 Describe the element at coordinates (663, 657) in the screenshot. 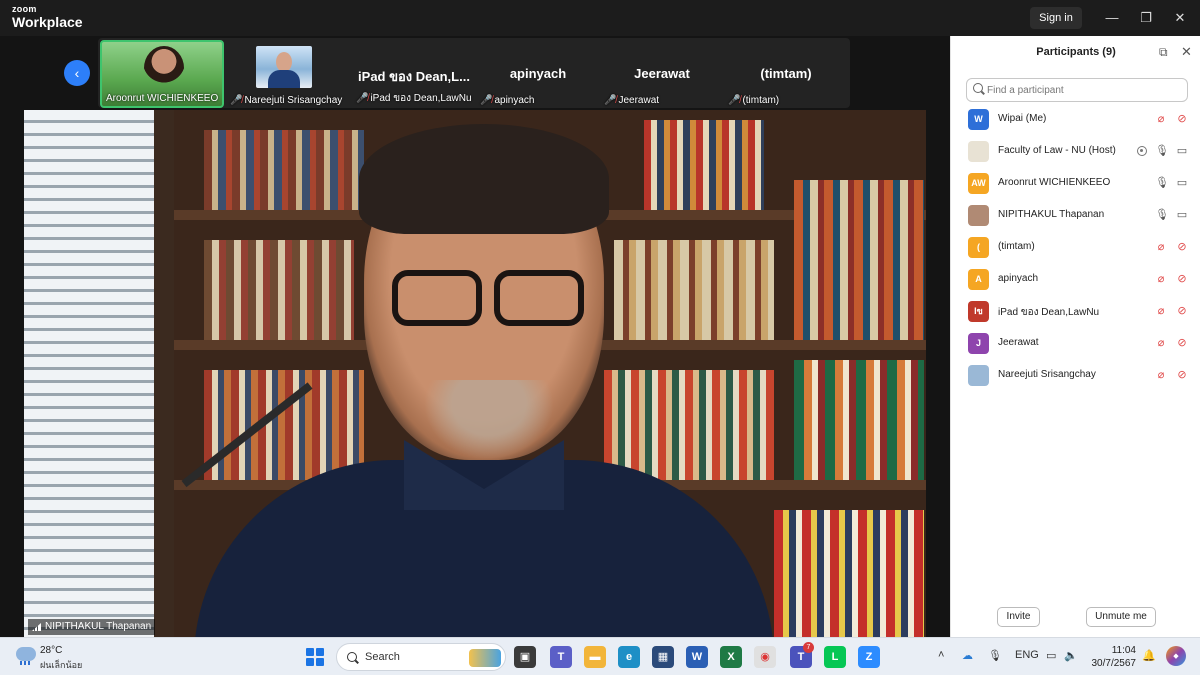

I see `microsoft-store-icon: ▦` at that location.